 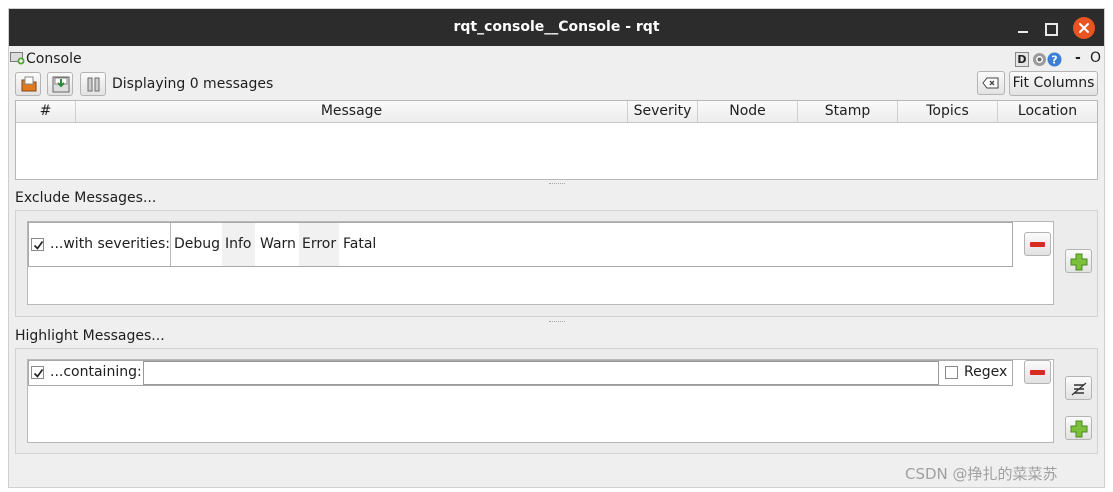 I want to click on window-title: rqt_console__Console - rqt, so click(x=556, y=27).